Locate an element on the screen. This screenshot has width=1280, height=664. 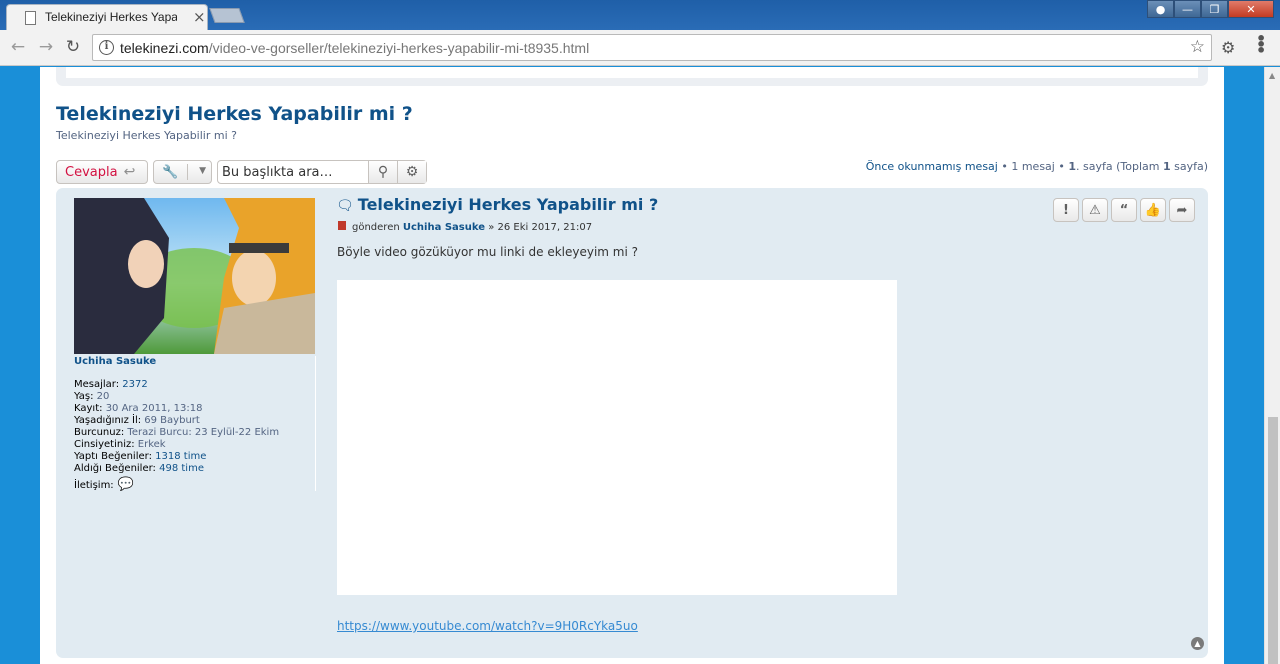
post-count: 1 mesaj is located at coordinates (1033, 166).